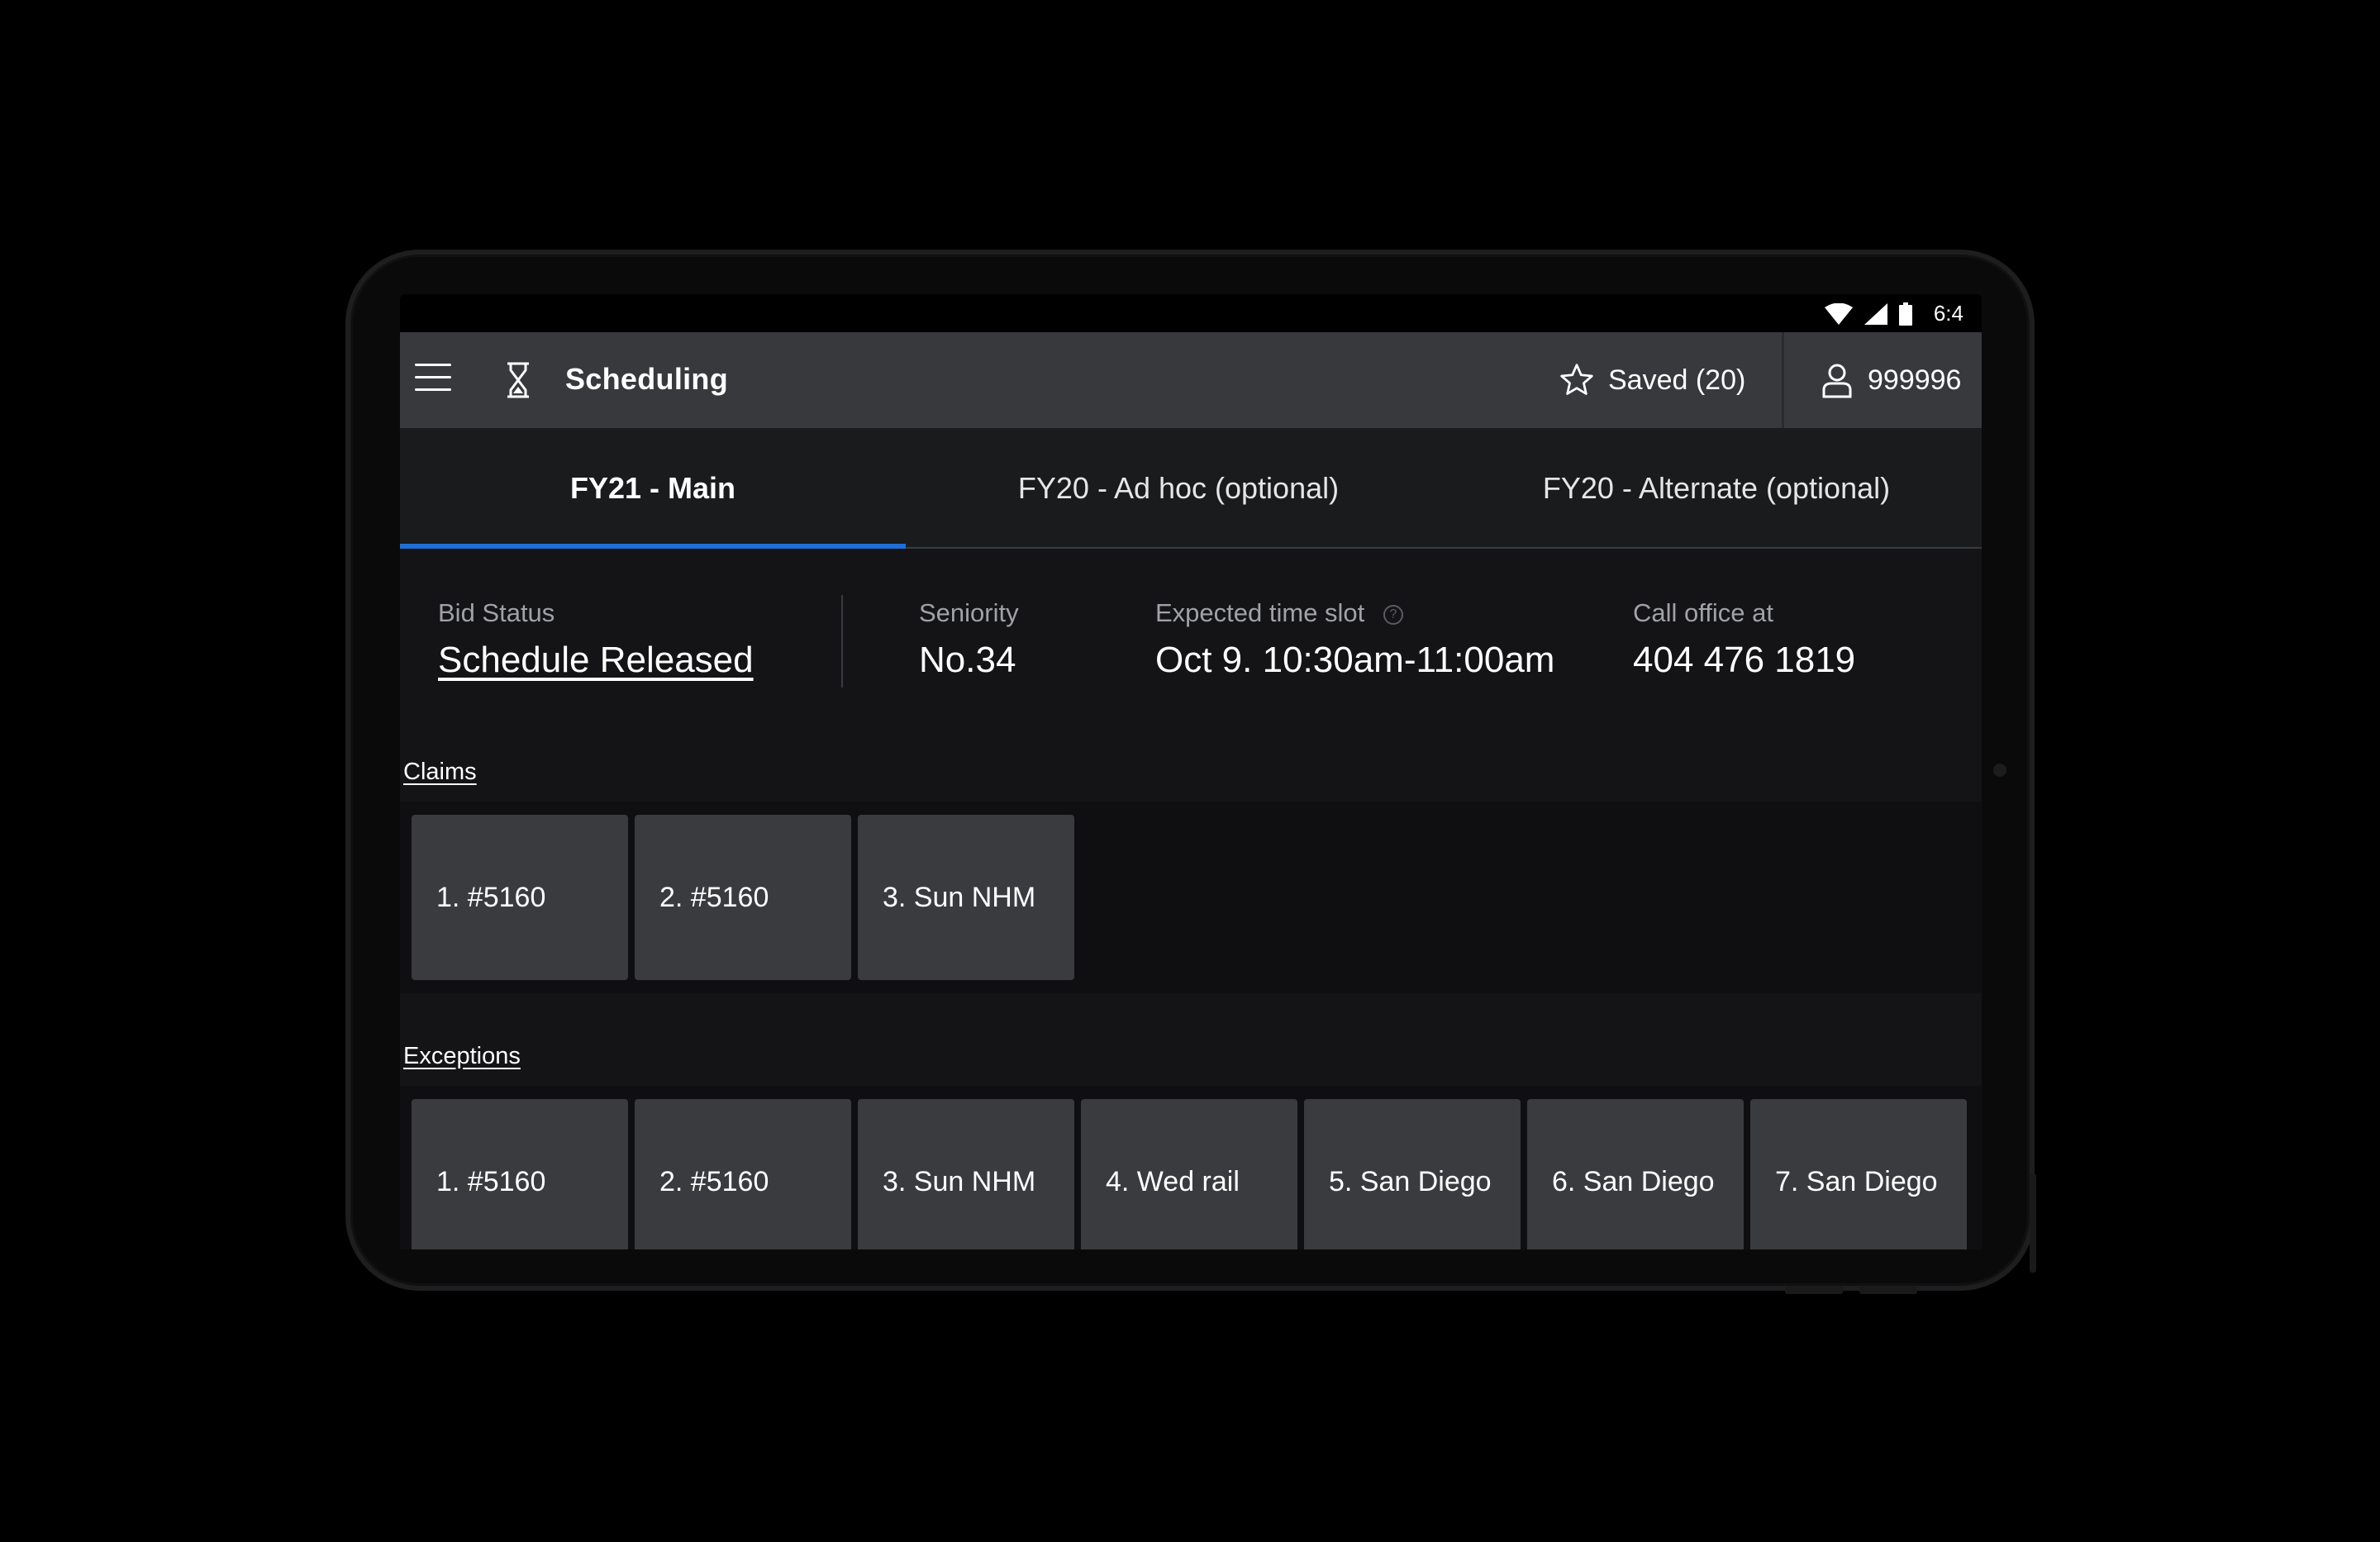 The height and width of the screenshot is (1542, 2380). What do you see at coordinates (1875, 313) in the screenshot?
I see `signal-icon` at bounding box center [1875, 313].